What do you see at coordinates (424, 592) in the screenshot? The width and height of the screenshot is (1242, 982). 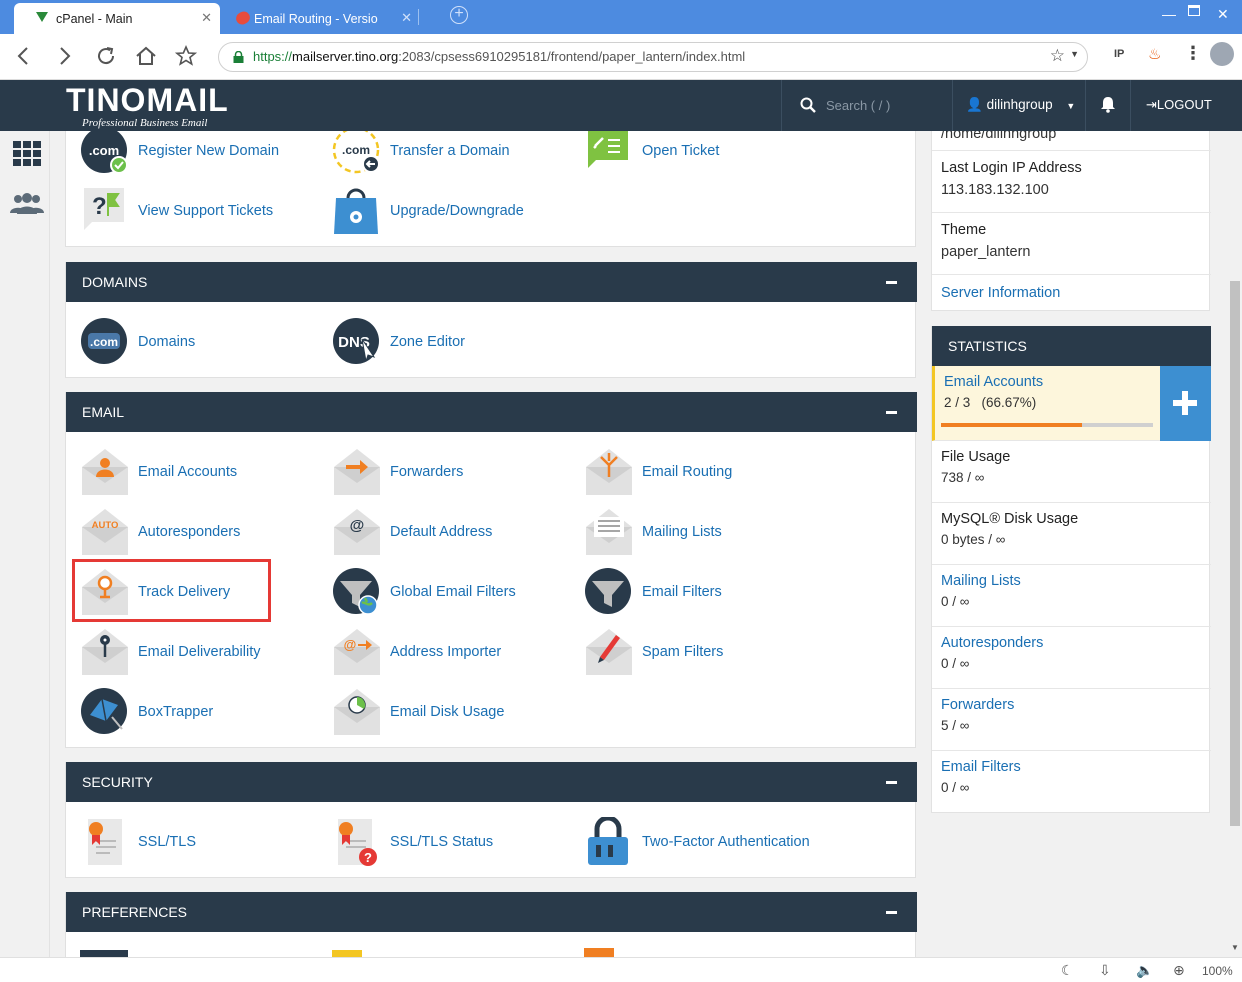 I see `global-email-filters: Global Email Filters` at bounding box center [424, 592].